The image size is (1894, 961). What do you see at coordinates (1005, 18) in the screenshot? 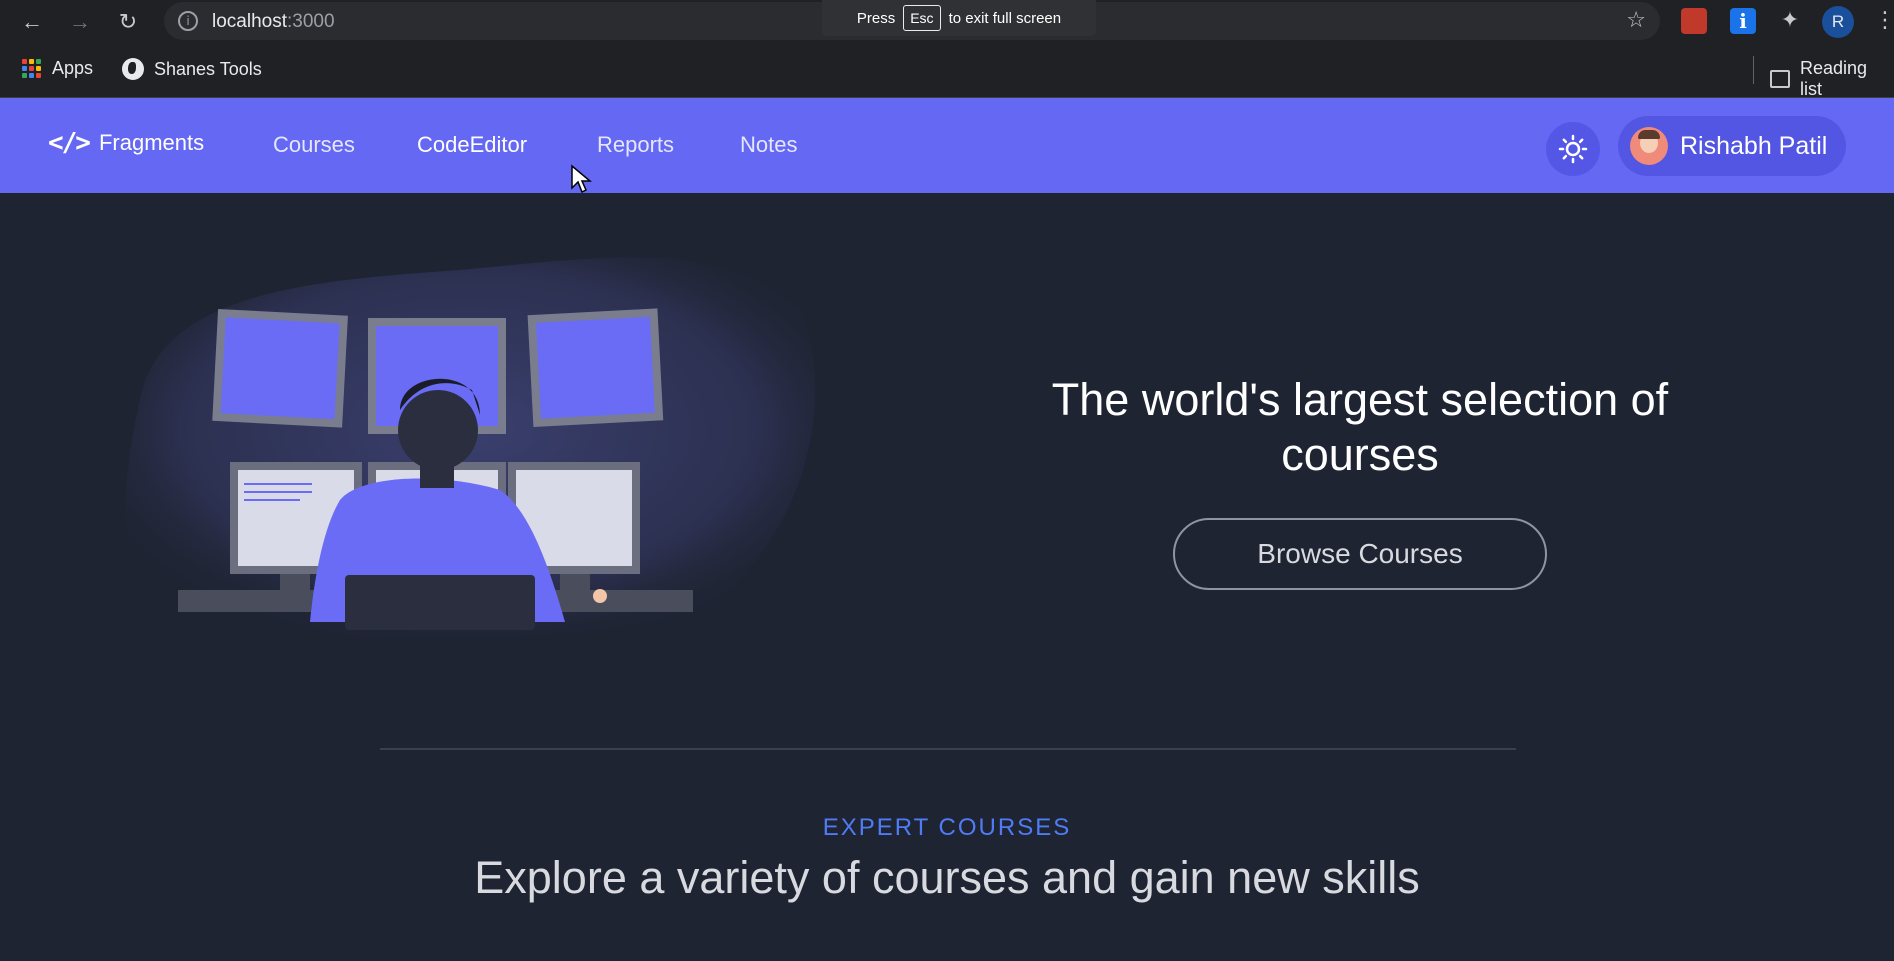
I see `fullscreen-notice-post: to exit full screen` at bounding box center [1005, 18].